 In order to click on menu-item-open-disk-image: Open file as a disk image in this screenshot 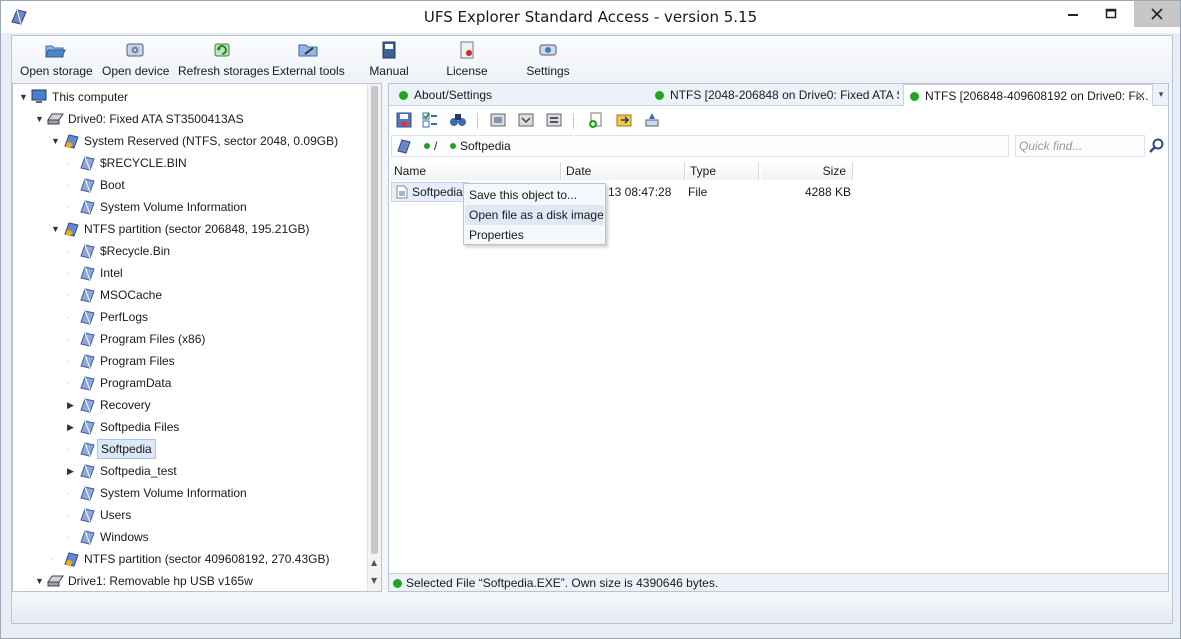, I will do `click(534, 215)`.